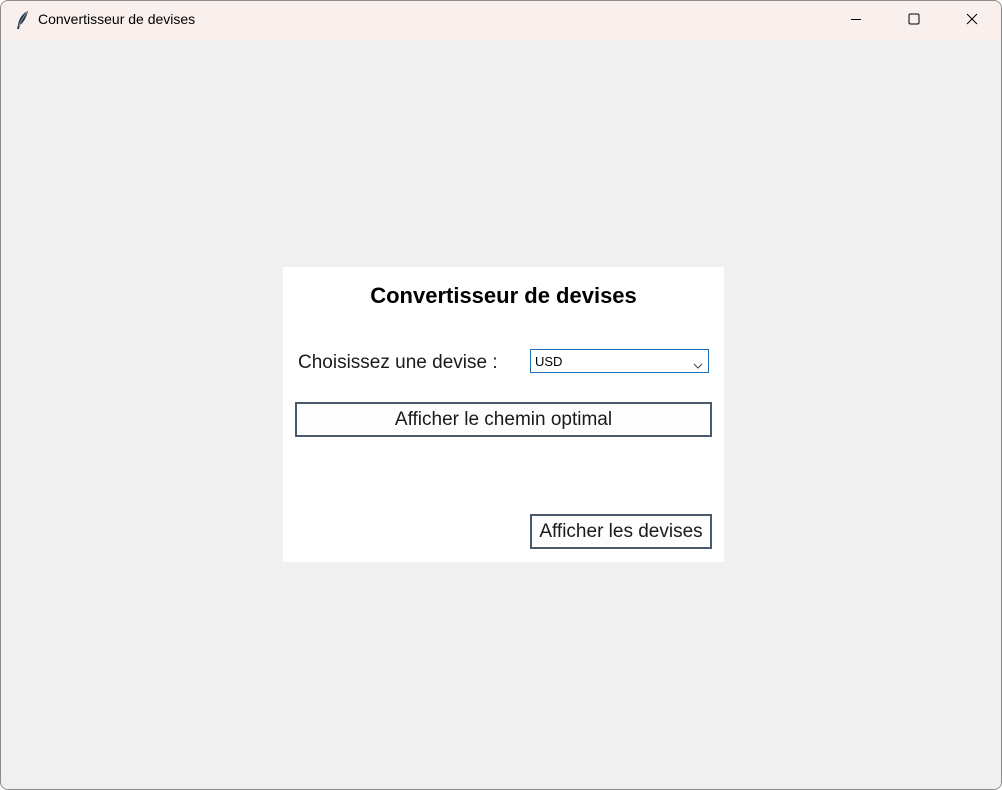 The image size is (1002, 790). I want to click on currency-label: Choisissez une devise :, so click(398, 362).